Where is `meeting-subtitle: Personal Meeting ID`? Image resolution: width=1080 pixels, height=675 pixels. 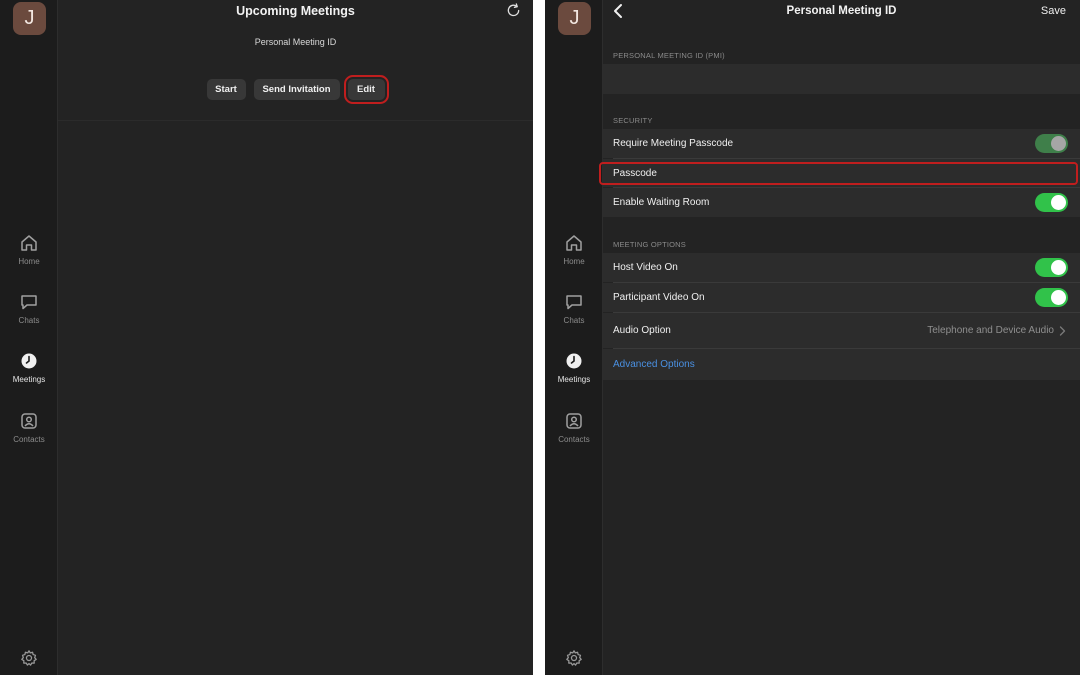 meeting-subtitle: Personal Meeting ID is located at coordinates (295, 42).